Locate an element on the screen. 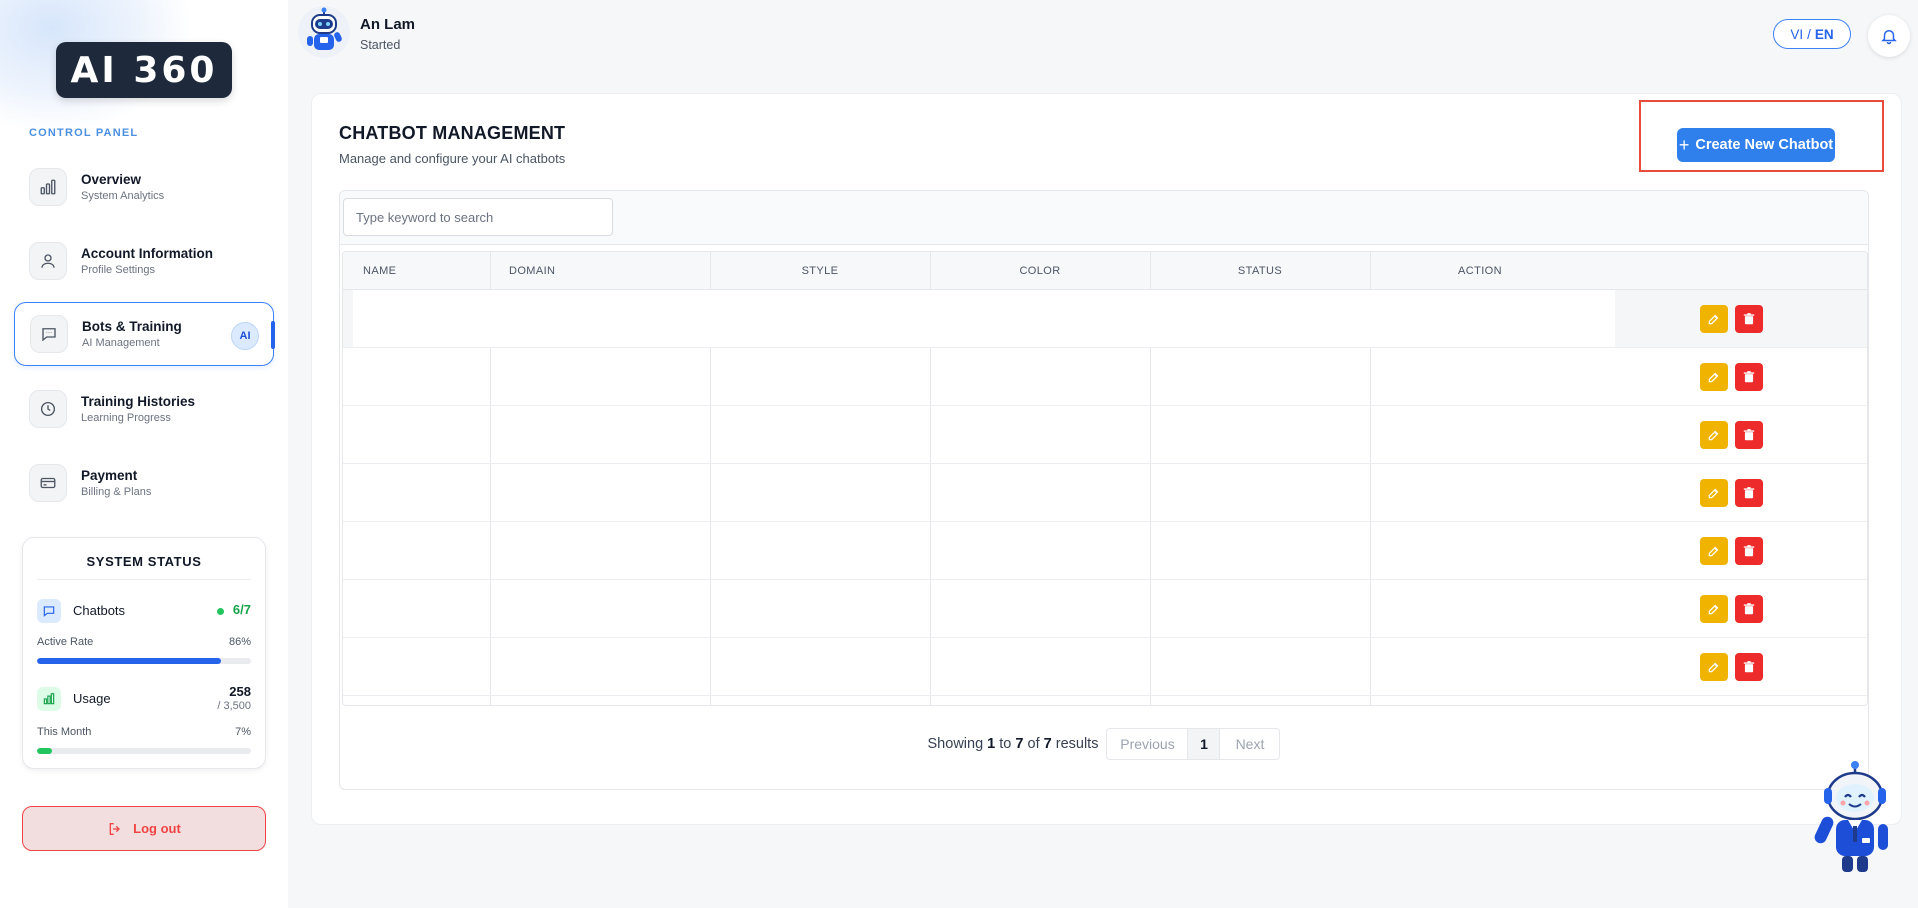  bell-icon is located at coordinates (1889, 37).